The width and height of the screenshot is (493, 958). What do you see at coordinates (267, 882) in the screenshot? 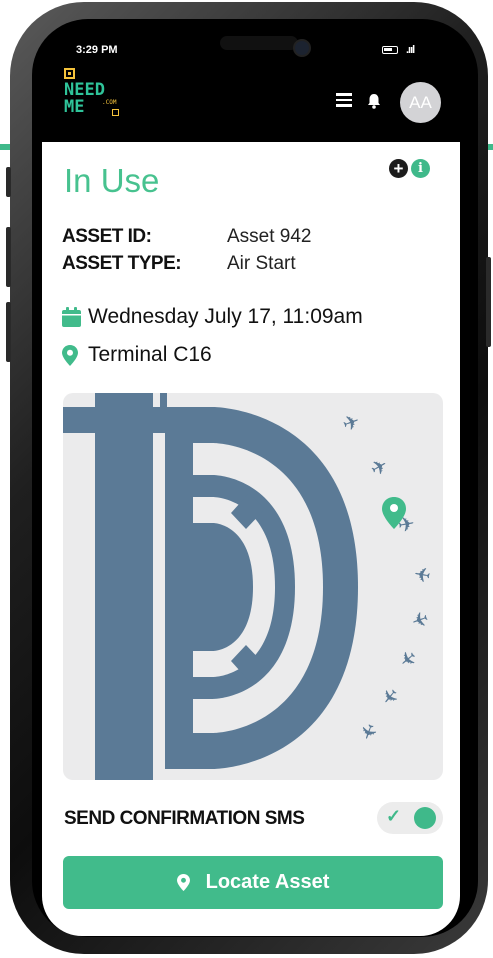
I see `locate-asset-label: Locate Asset` at bounding box center [267, 882].